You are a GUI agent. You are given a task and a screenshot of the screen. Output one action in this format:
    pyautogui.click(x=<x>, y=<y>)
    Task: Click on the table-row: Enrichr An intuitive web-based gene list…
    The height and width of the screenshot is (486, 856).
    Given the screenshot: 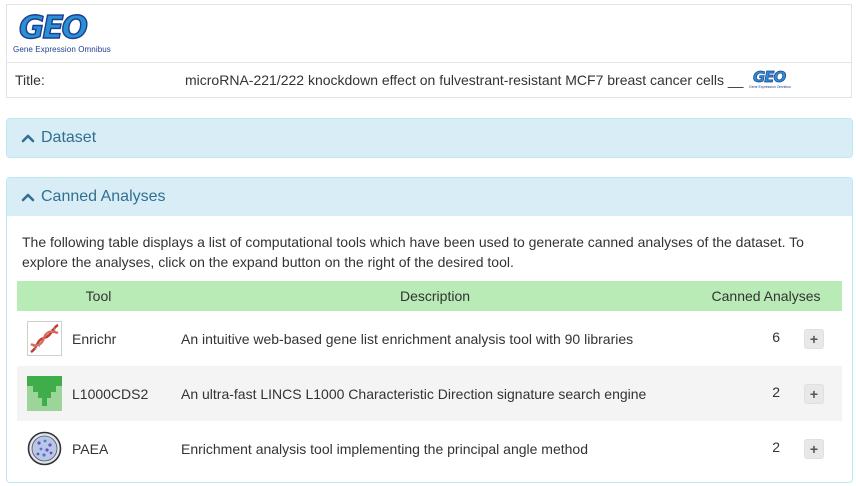 What is the action you would take?
    pyautogui.click(x=429, y=338)
    